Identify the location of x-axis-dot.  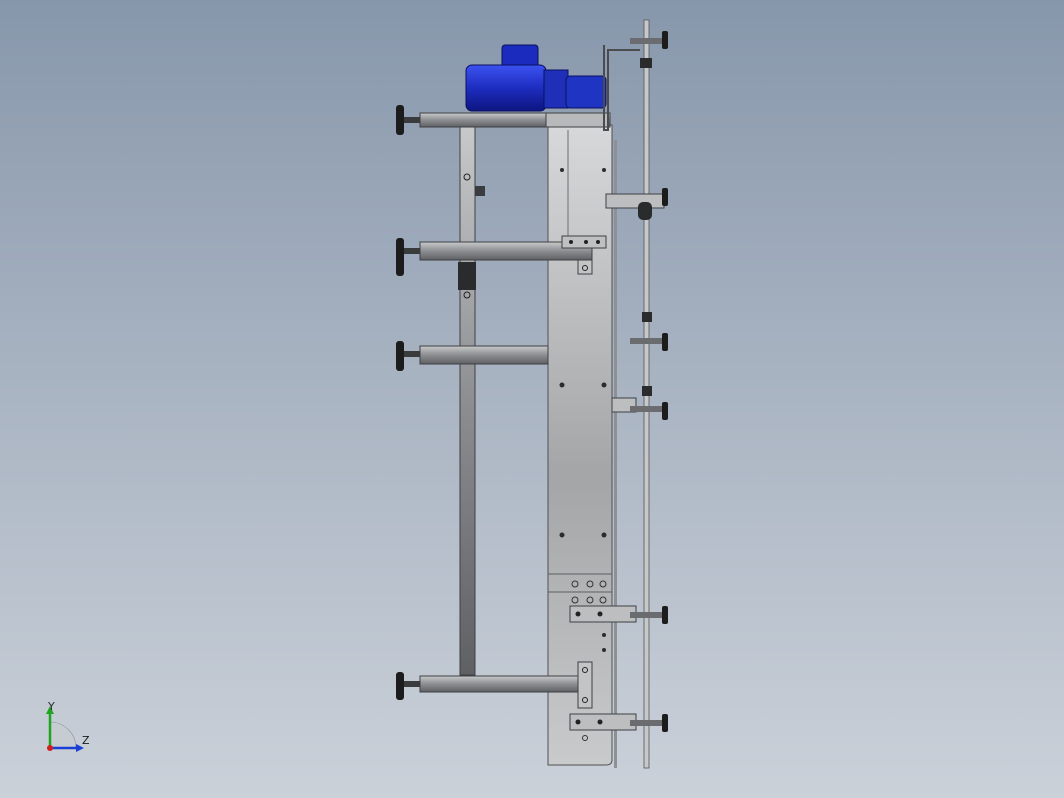
(50, 748).